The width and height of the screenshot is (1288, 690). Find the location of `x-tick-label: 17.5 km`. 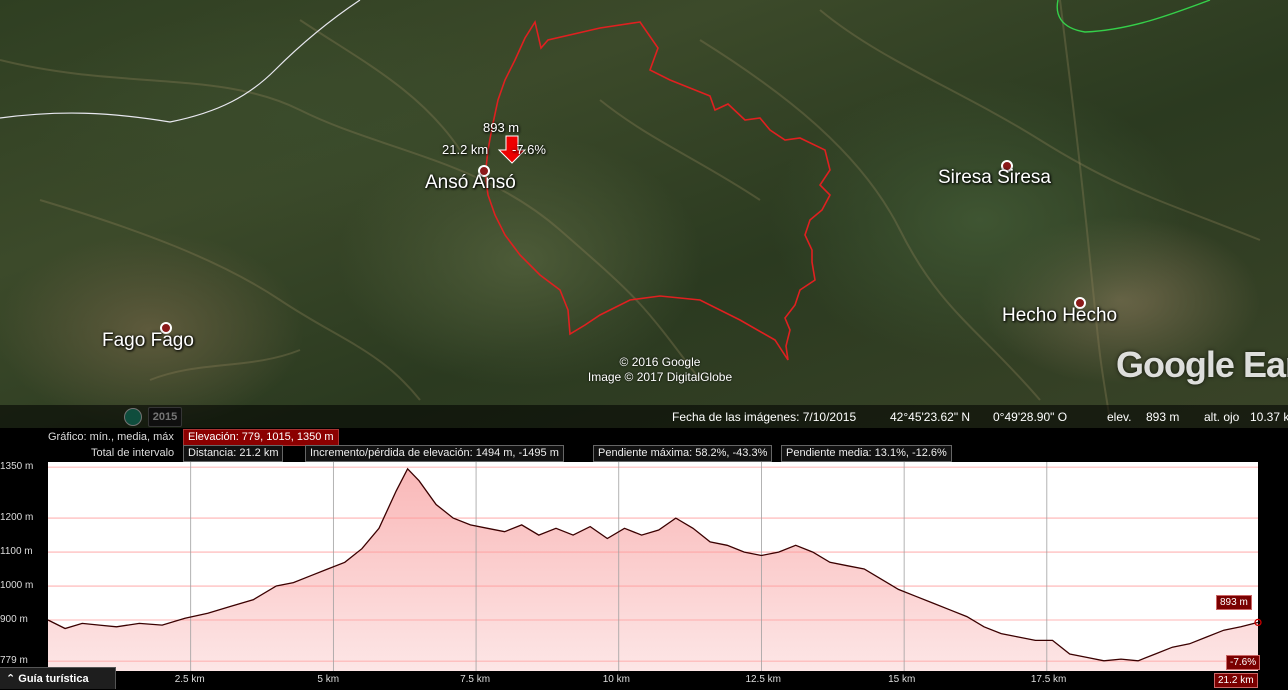

x-tick-label: 17.5 km is located at coordinates (1048, 679).